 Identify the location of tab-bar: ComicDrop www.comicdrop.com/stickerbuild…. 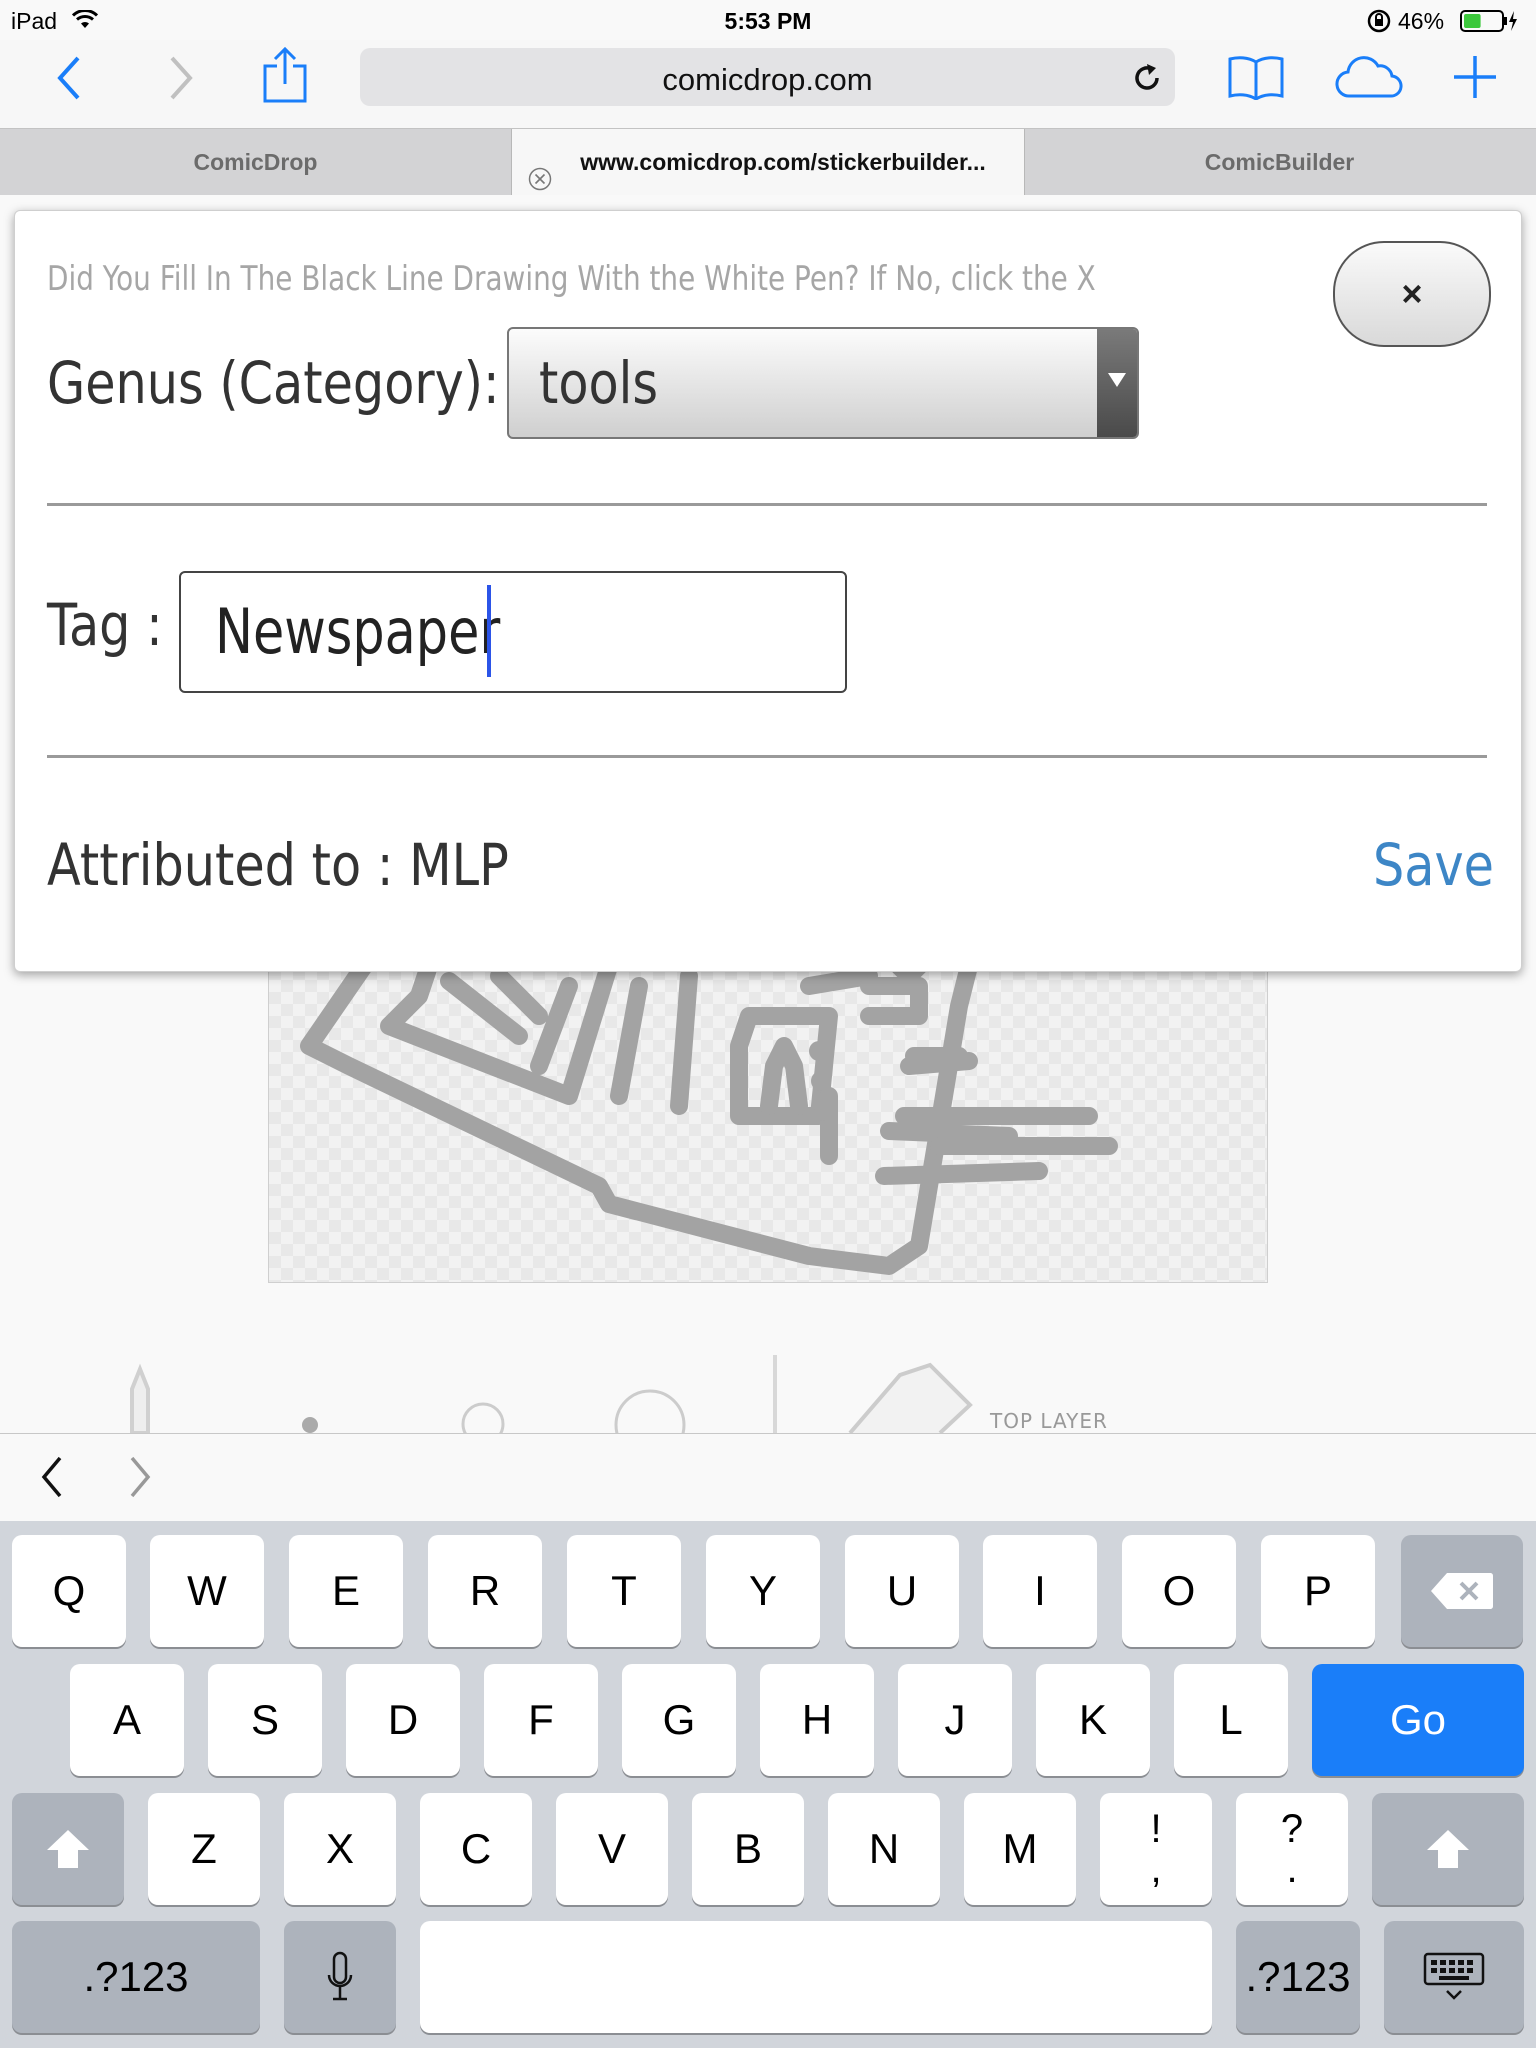
(768, 162).